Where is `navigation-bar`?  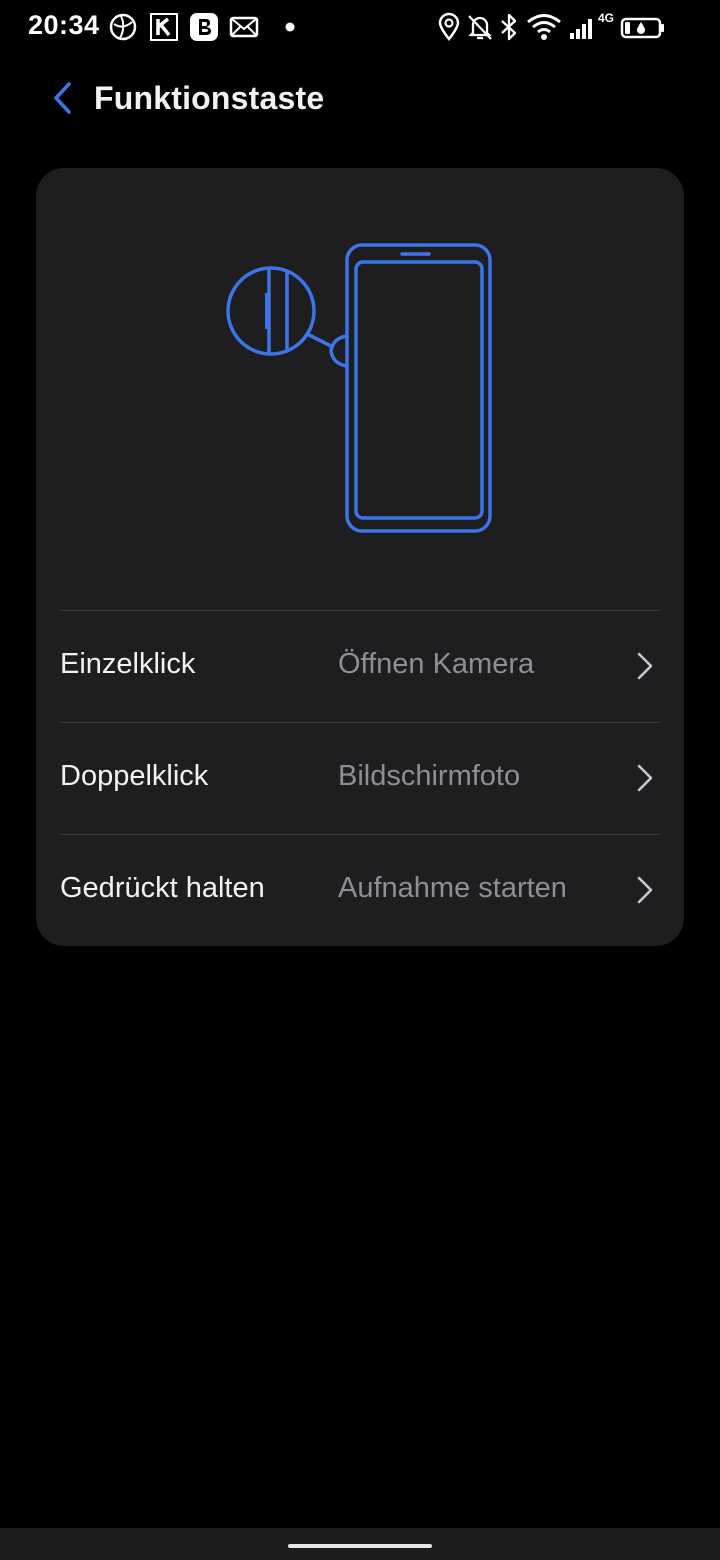
navigation-bar is located at coordinates (360, 1544).